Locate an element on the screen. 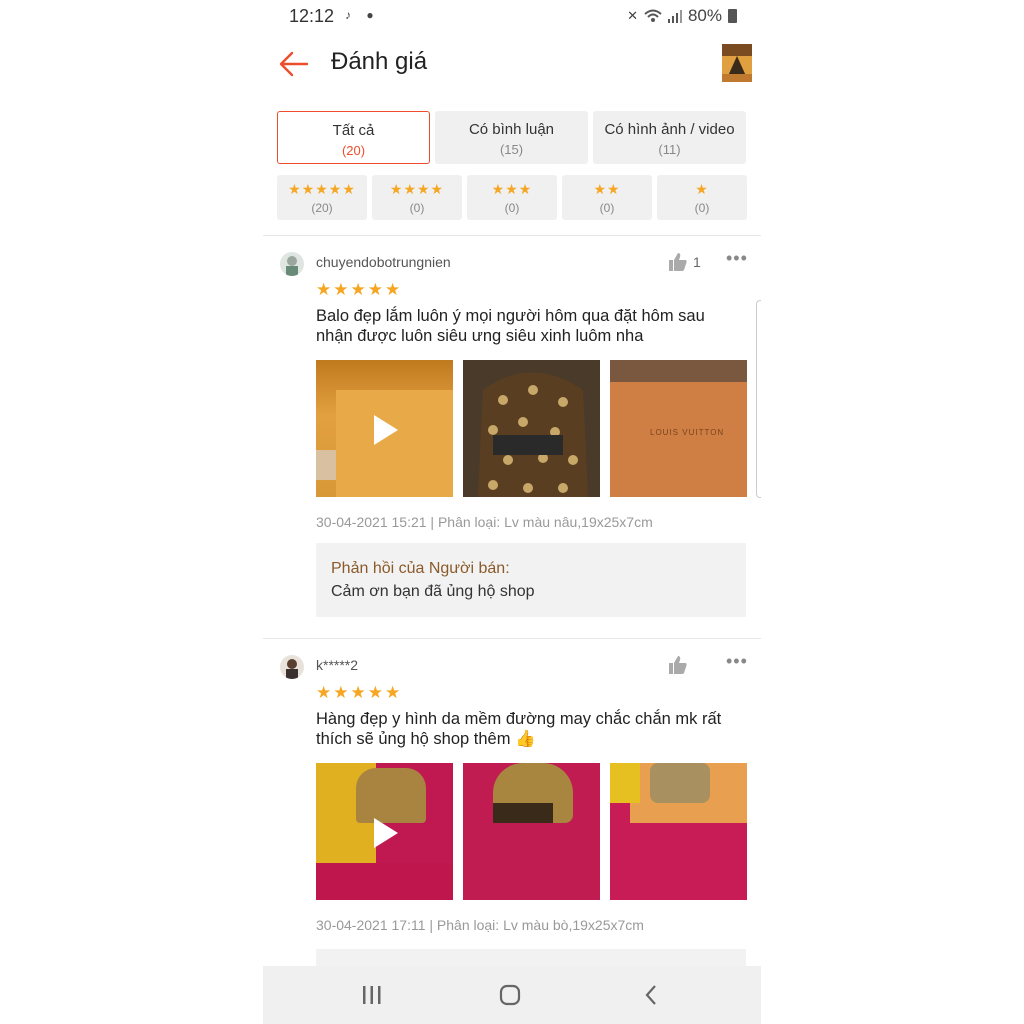 The width and height of the screenshot is (1024, 1024). tab-with-media: Có hình ảnh / video (11) is located at coordinates (669, 137).